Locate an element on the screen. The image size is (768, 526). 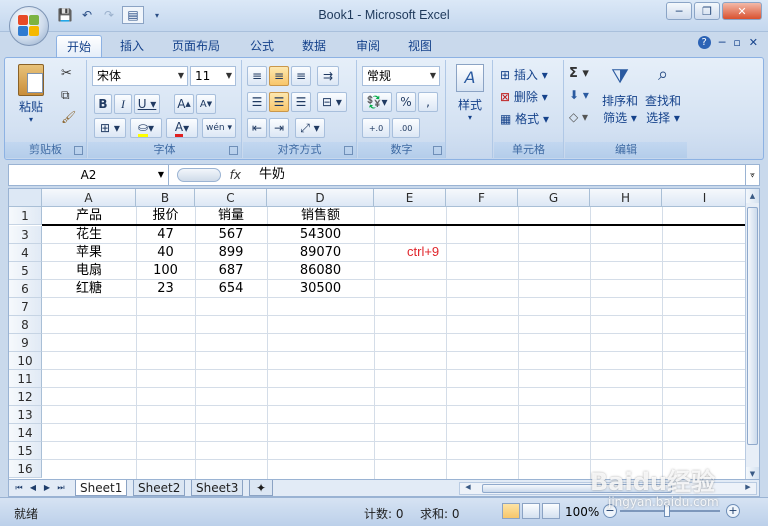
scroll-up-icon: ▲ is located at coordinates (752, 196).